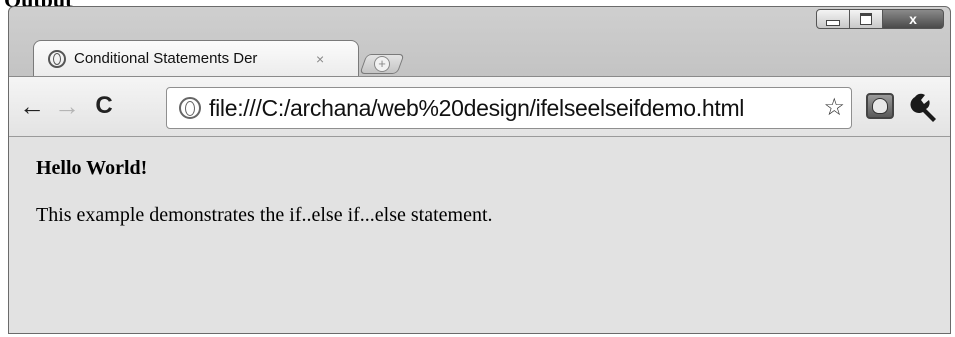 This screenshot has width=955, height=337. I want to click on minimize-icon, so click(833, 23).